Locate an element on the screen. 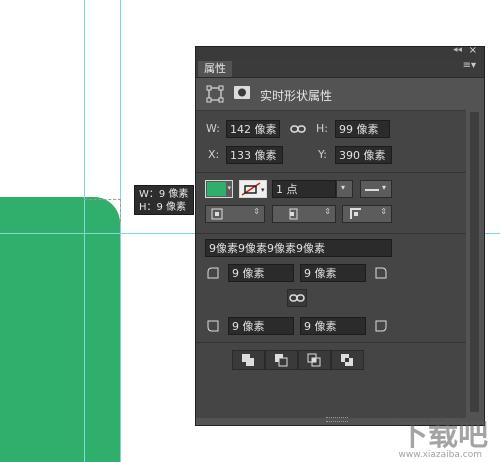 The image size is (500, 462). corner-bottom-left-icon is located at coordinates (213, 326).